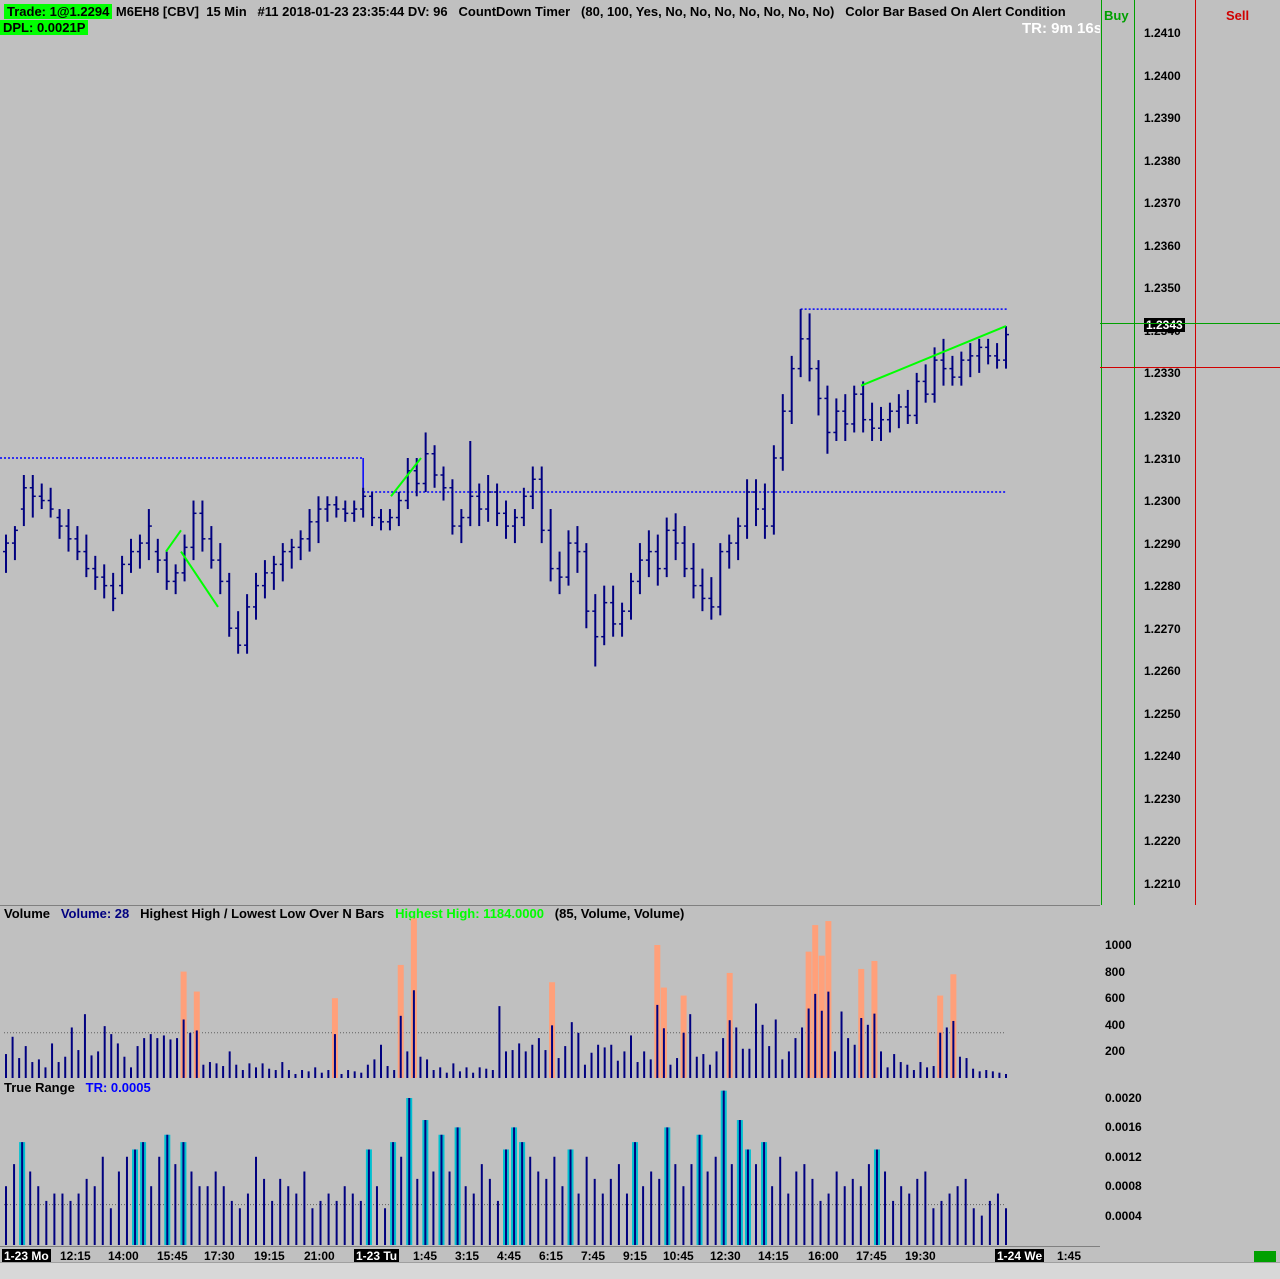 This screenshot has height=1279, width=1280. What do you see at coordinates (172, 1256) in the screenshot?
I see `time-tick-label: 15:45` at bounding box center [172, 1256].